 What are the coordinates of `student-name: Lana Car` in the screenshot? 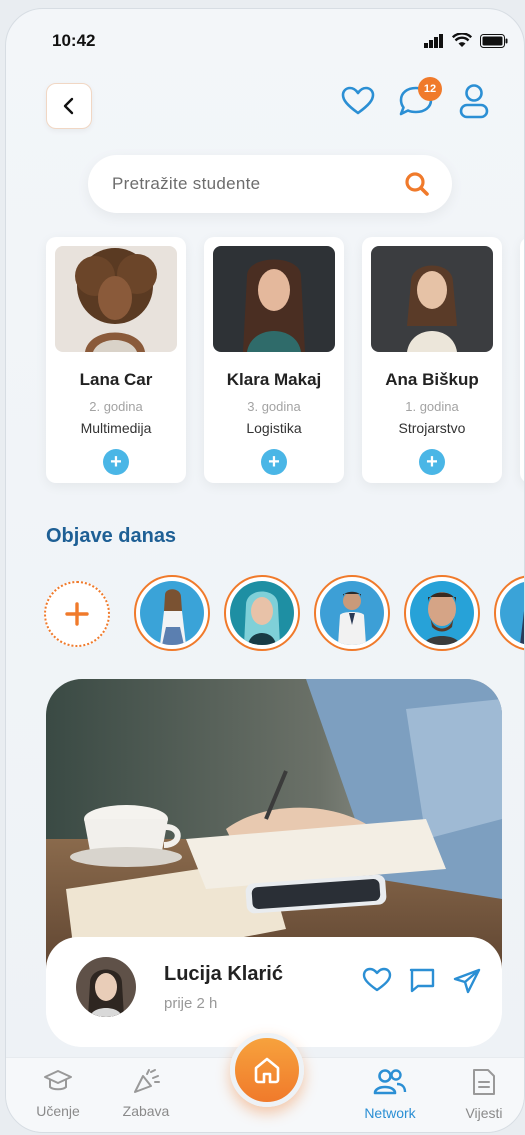 It's located at (116, 379).